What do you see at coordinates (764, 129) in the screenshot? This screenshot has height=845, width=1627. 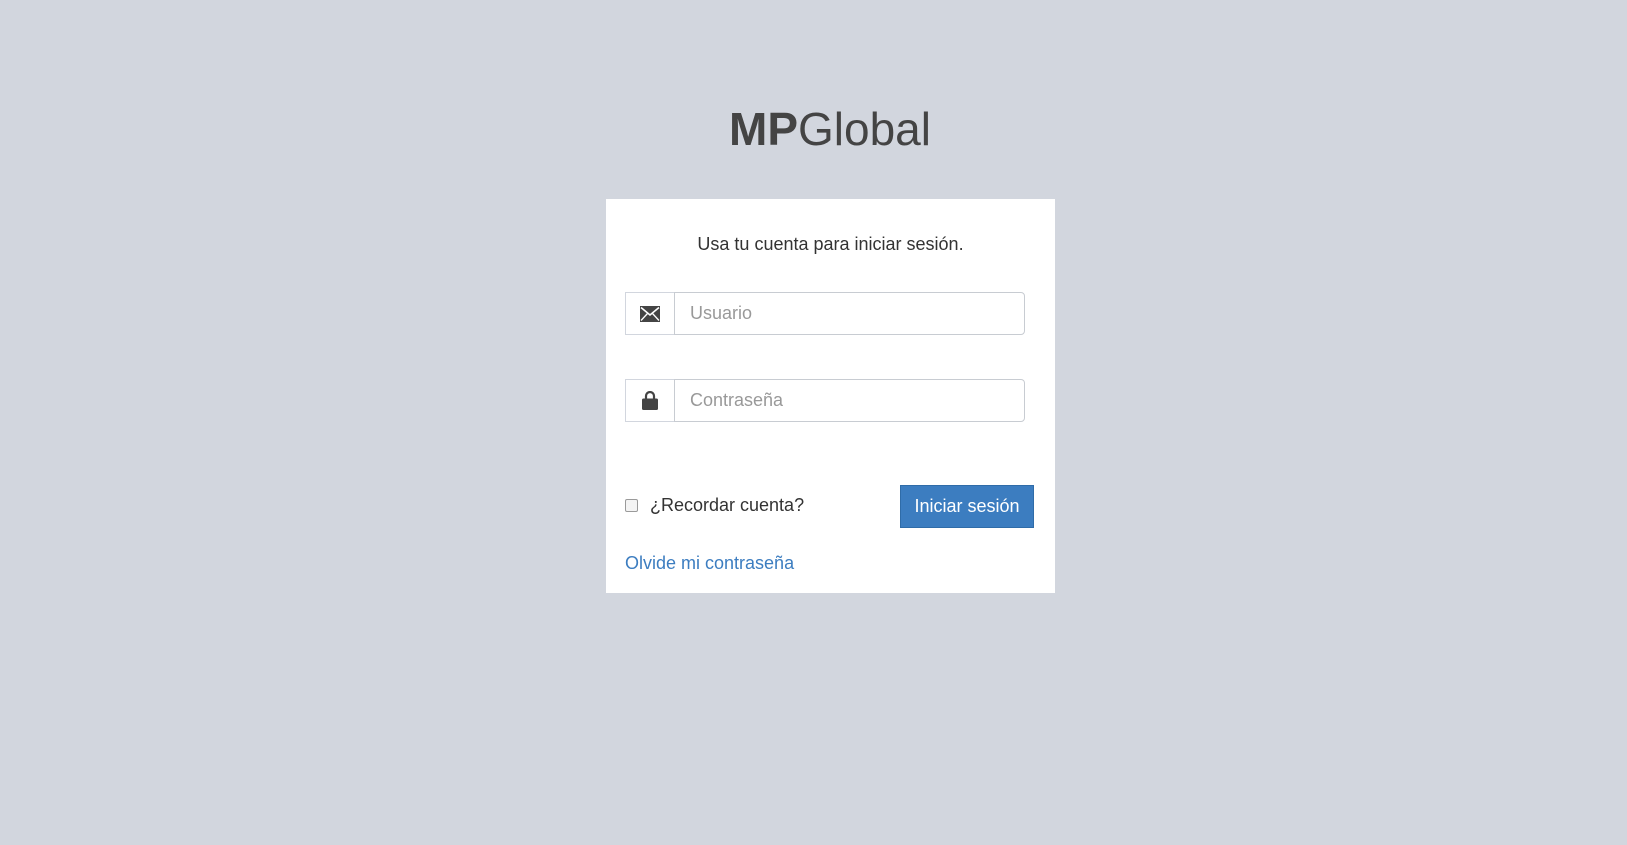 I see `logo-bold: MP` at bounding box center [764, 129].